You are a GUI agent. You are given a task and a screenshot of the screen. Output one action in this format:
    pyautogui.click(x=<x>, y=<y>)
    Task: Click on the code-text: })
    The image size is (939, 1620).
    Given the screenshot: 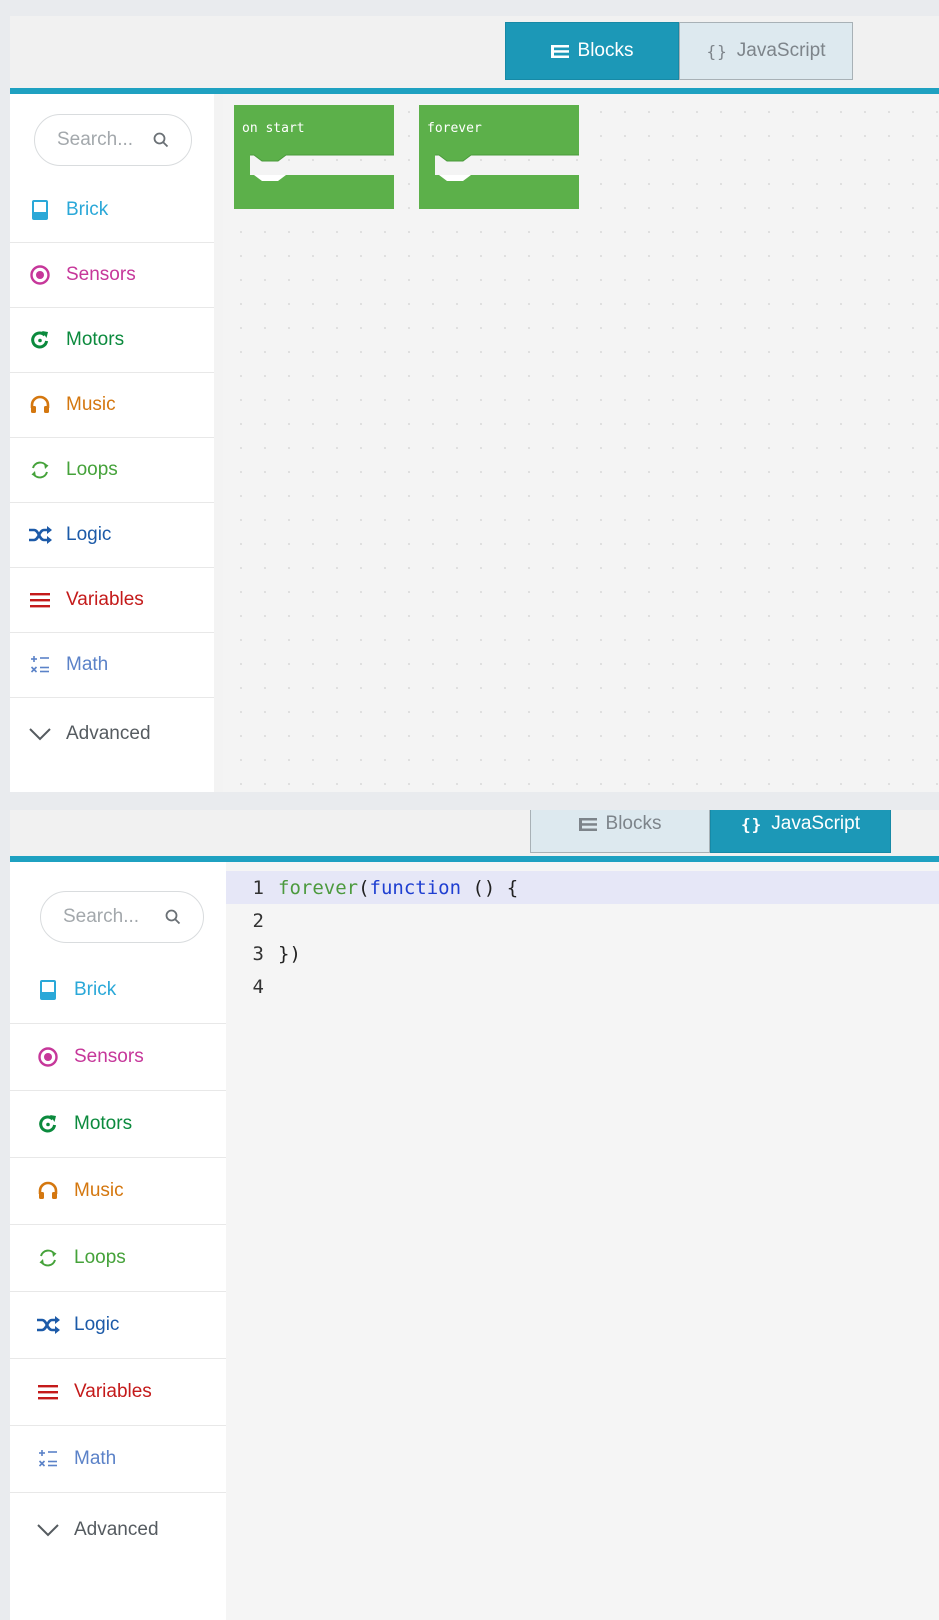 What is the action you would take?
    pyautogui.click(x=289, y=953)
    